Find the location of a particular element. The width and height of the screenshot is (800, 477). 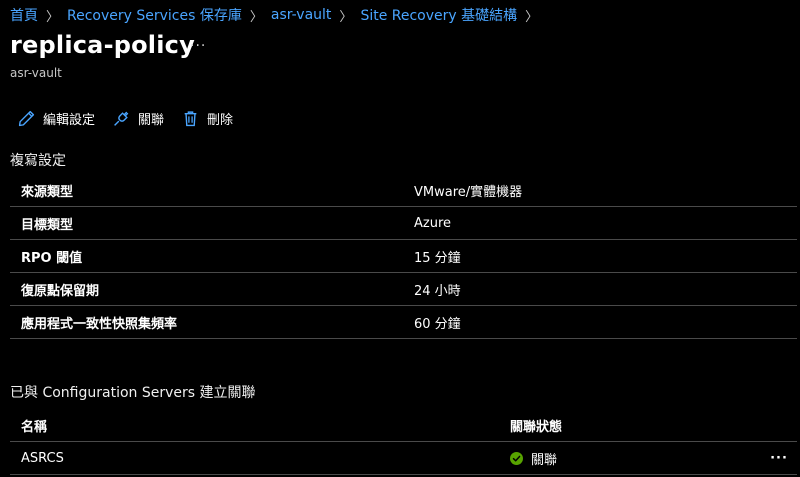

setting-label: RPO 閾值 is located at coordinates (52, 258).